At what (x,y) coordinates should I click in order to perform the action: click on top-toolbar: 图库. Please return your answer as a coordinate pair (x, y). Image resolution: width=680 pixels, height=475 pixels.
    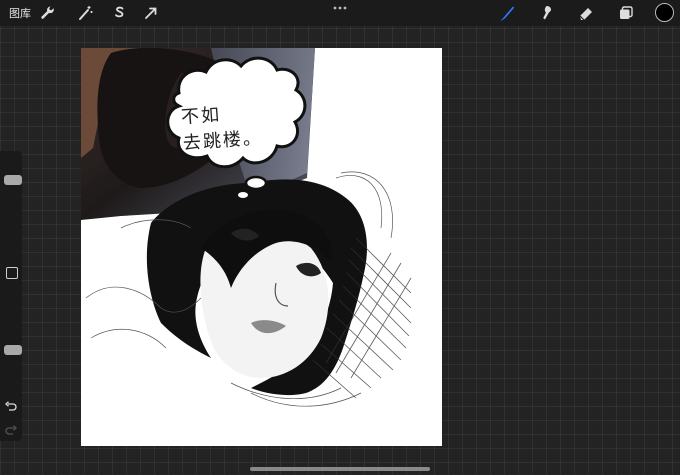
    Looking at the image, I should click on (340, 13).